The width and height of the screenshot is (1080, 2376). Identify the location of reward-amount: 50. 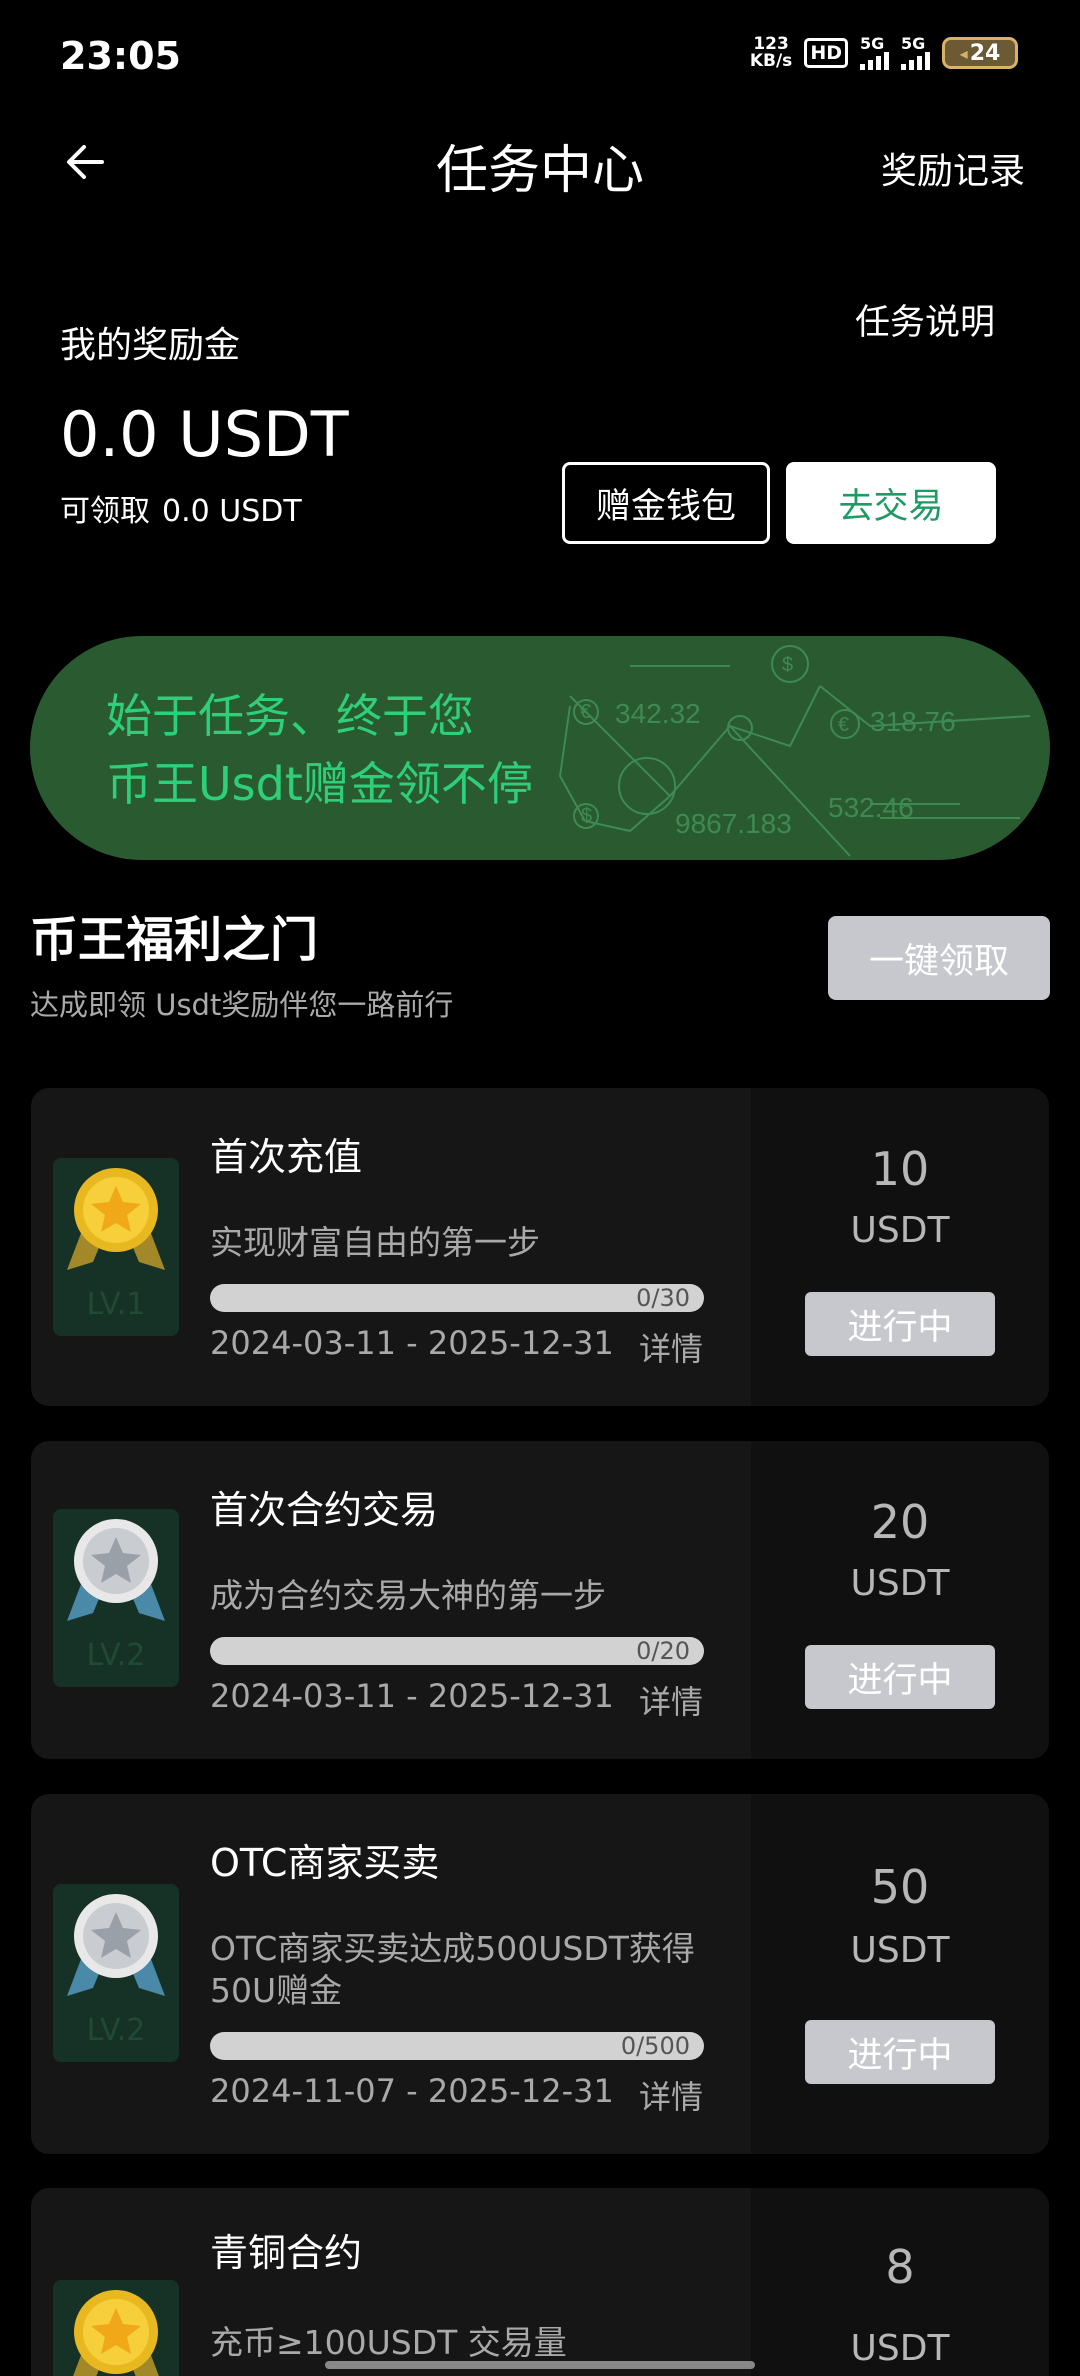
(900, 1887).